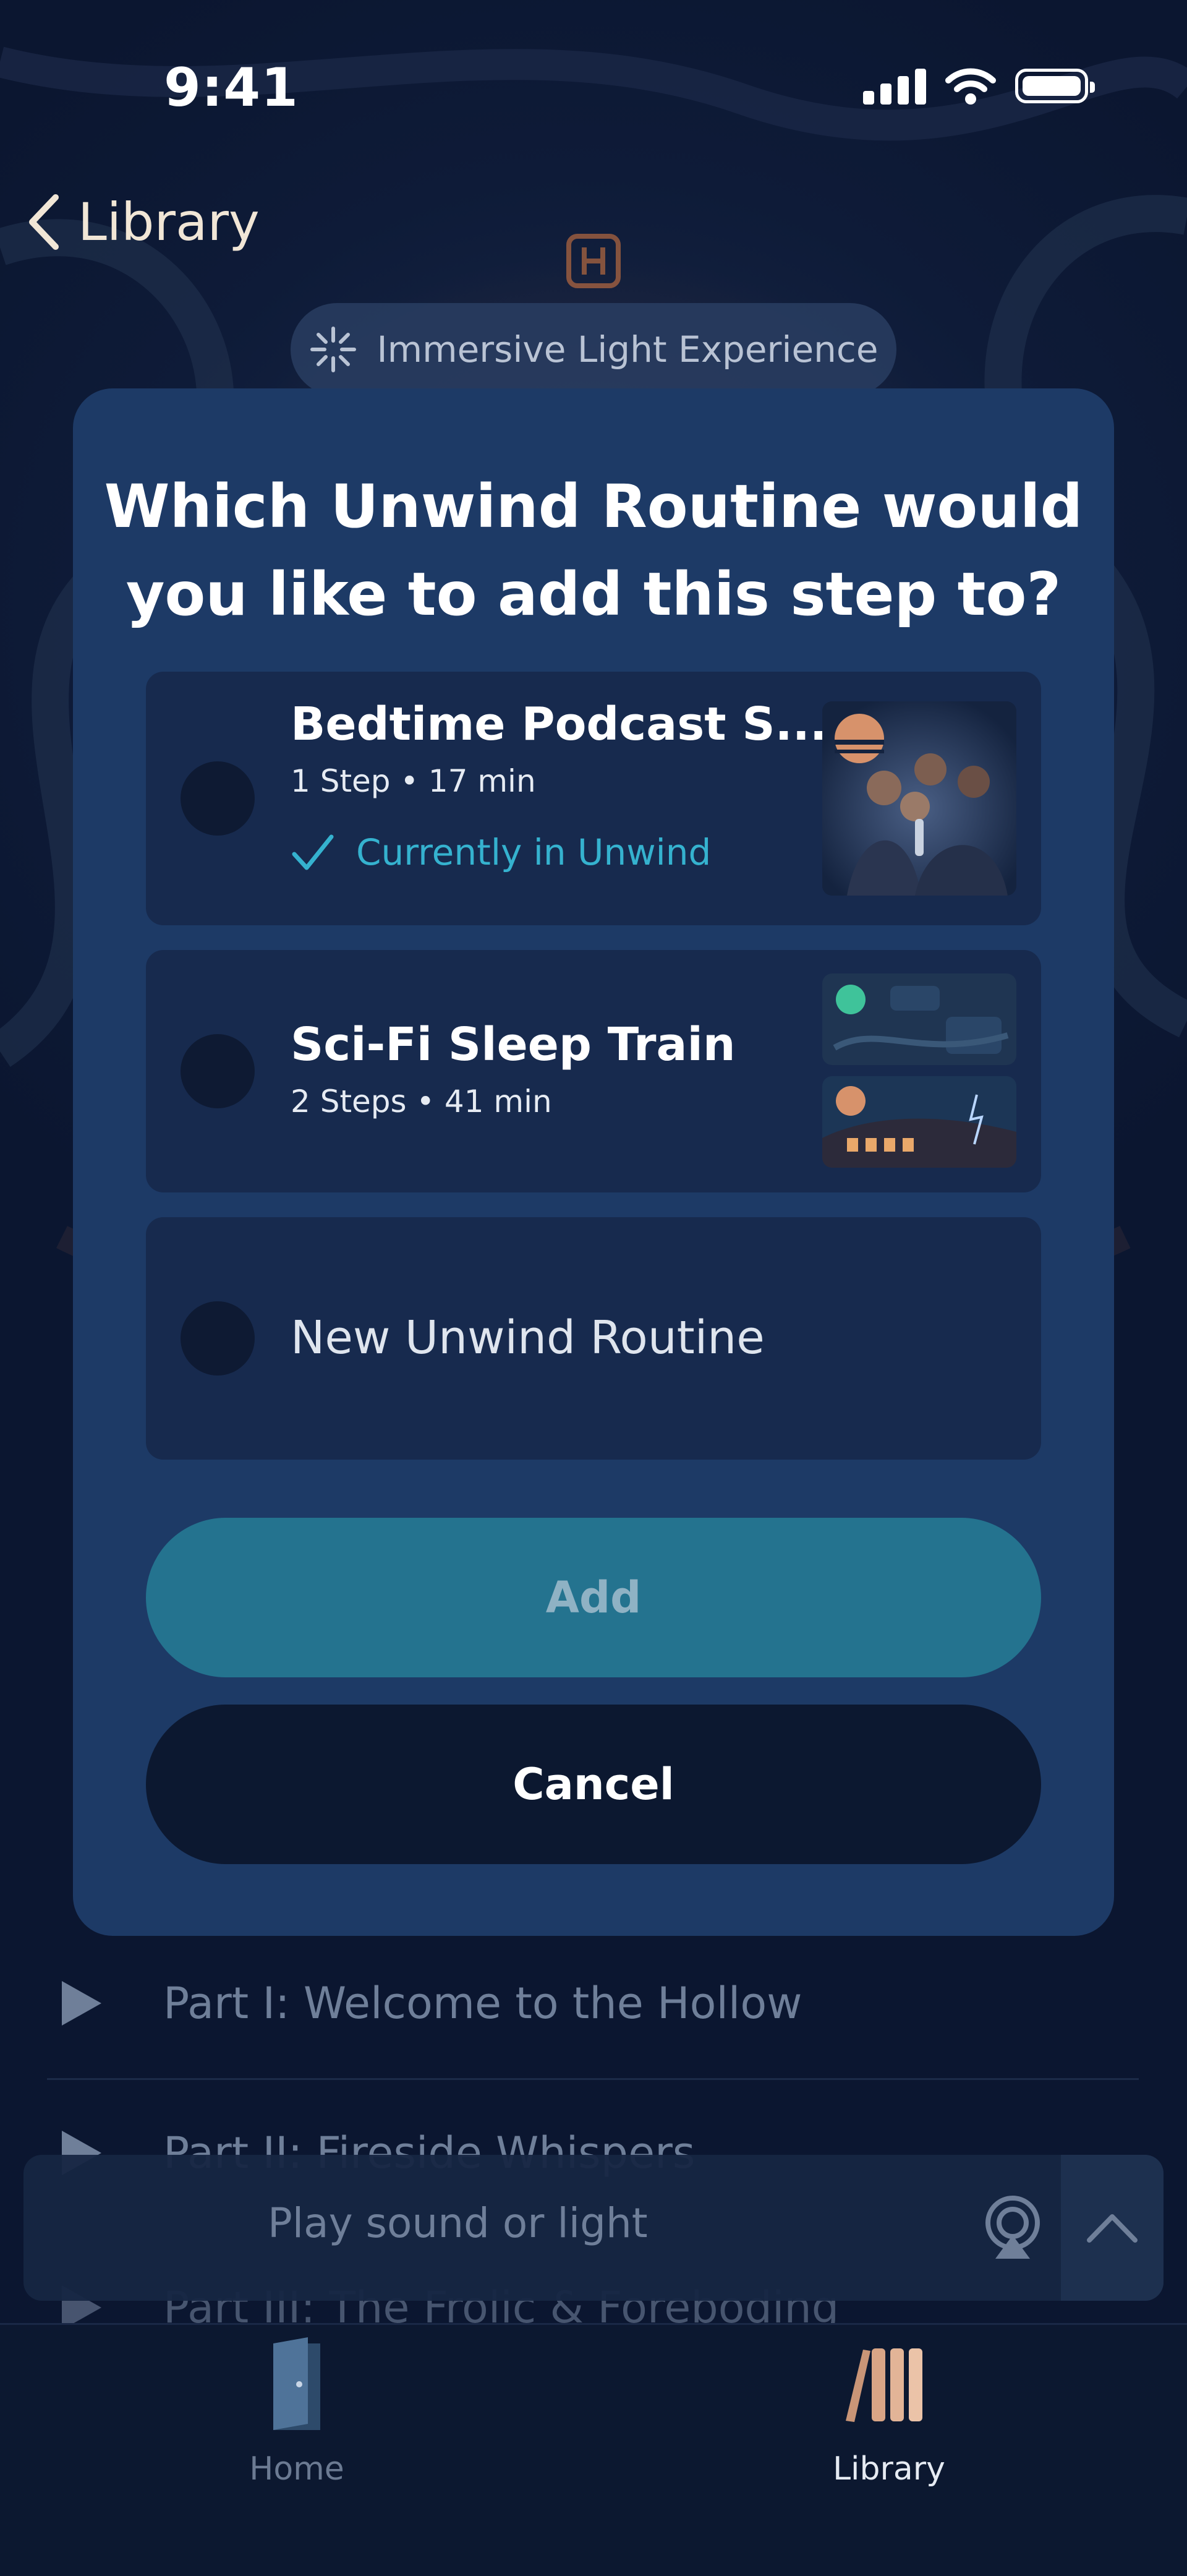 Image resolution: width=1187 pixels, height=2576 pixels. I want to click on status-time: 9:41, so click(232, 88).